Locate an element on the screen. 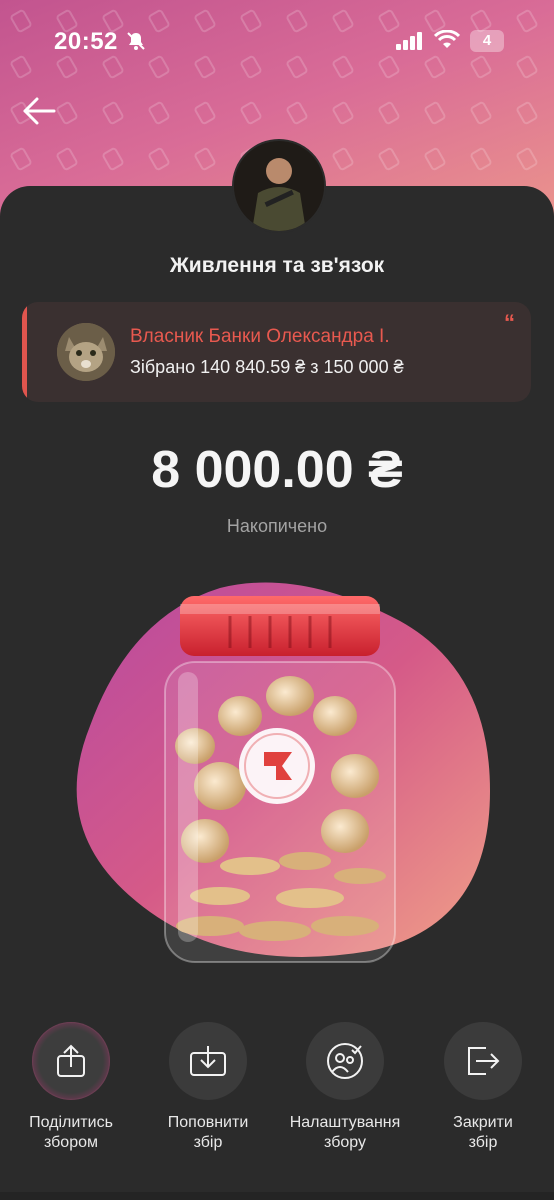 The height and width of the screenshot is (1200, 554). jar-settings-label: Налаштування збору is located at coordinates (345, 1133).